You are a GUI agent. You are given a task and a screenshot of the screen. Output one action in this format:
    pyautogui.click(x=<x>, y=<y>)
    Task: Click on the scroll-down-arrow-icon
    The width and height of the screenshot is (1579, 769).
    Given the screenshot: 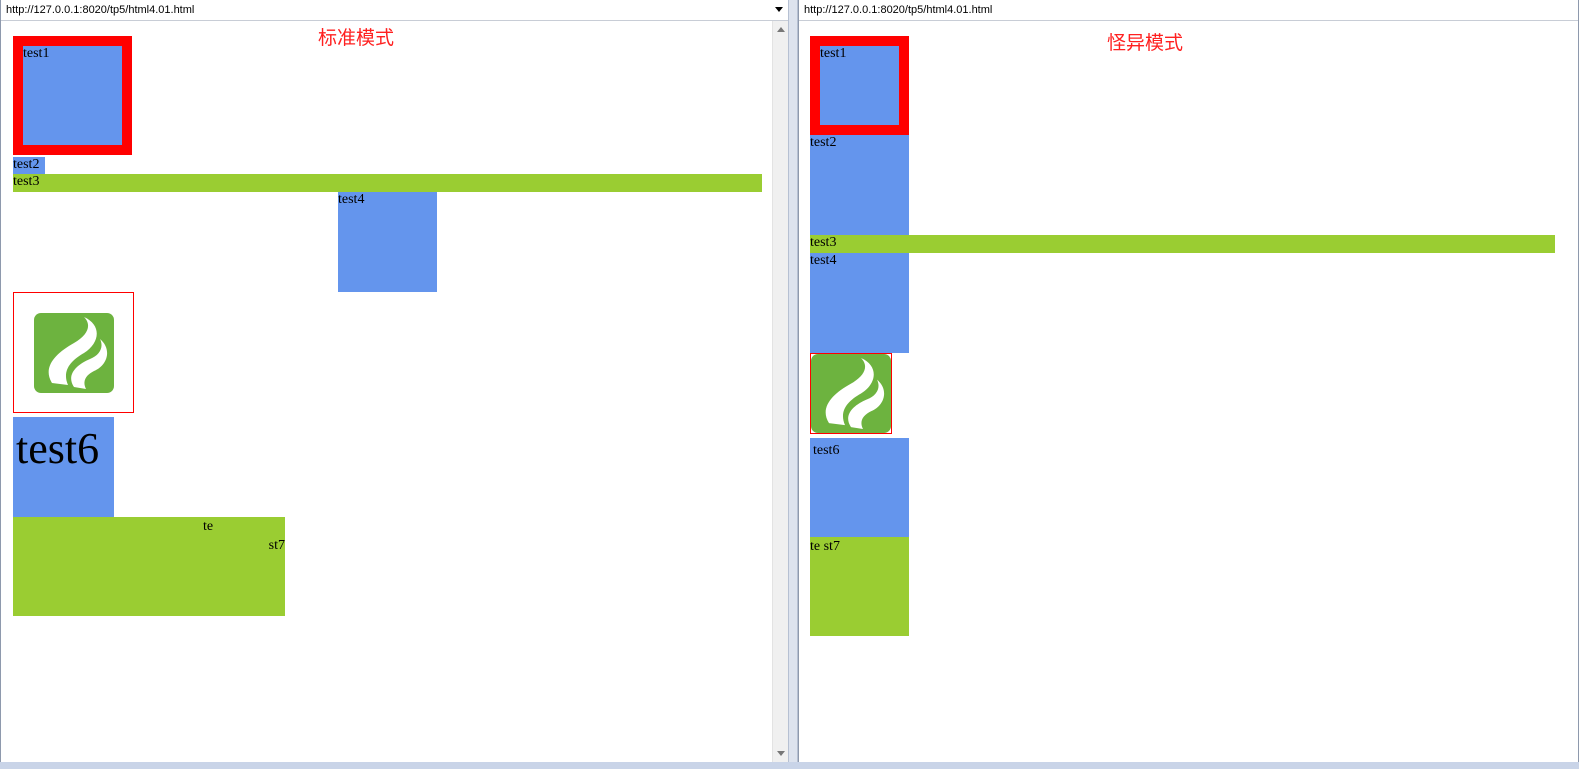 What is the action you would take?
    pyautogui.click(x=781, y=753)
    